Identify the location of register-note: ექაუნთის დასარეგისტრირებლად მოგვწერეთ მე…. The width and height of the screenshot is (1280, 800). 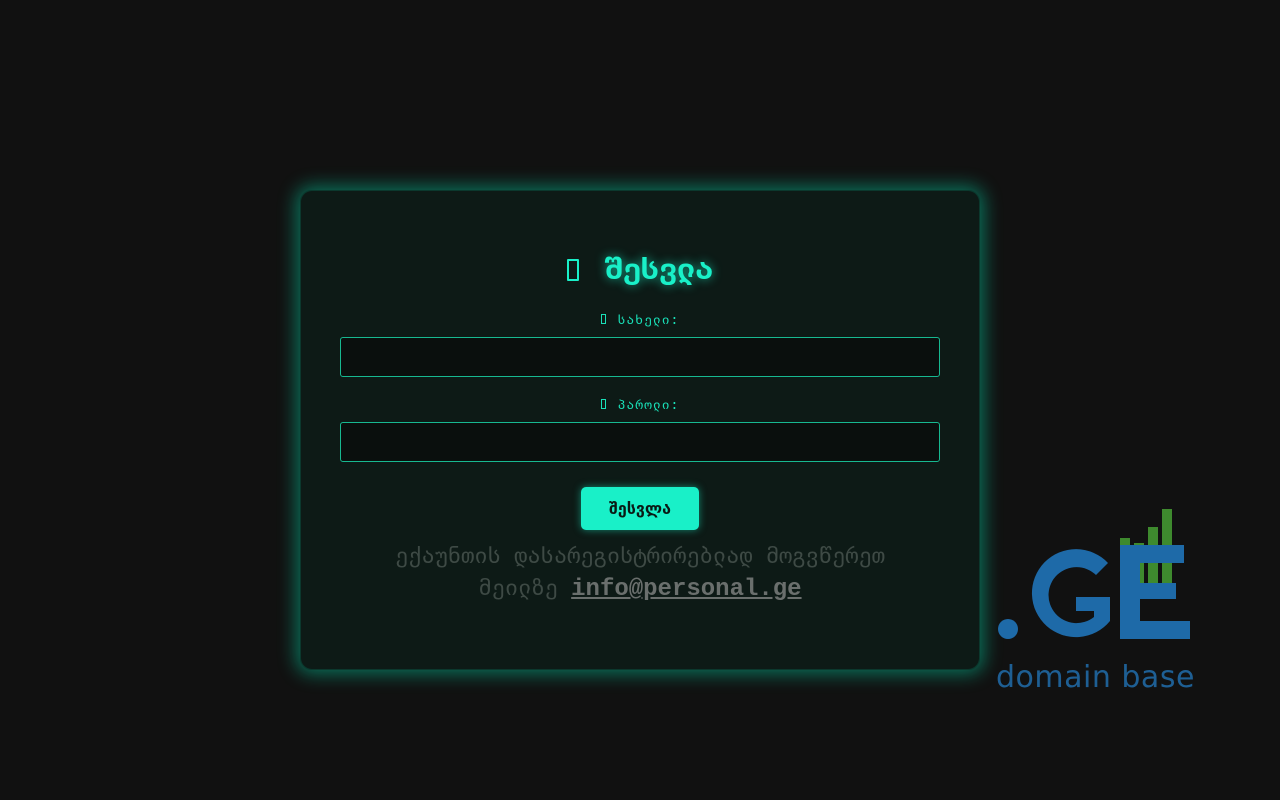
(640, 573).